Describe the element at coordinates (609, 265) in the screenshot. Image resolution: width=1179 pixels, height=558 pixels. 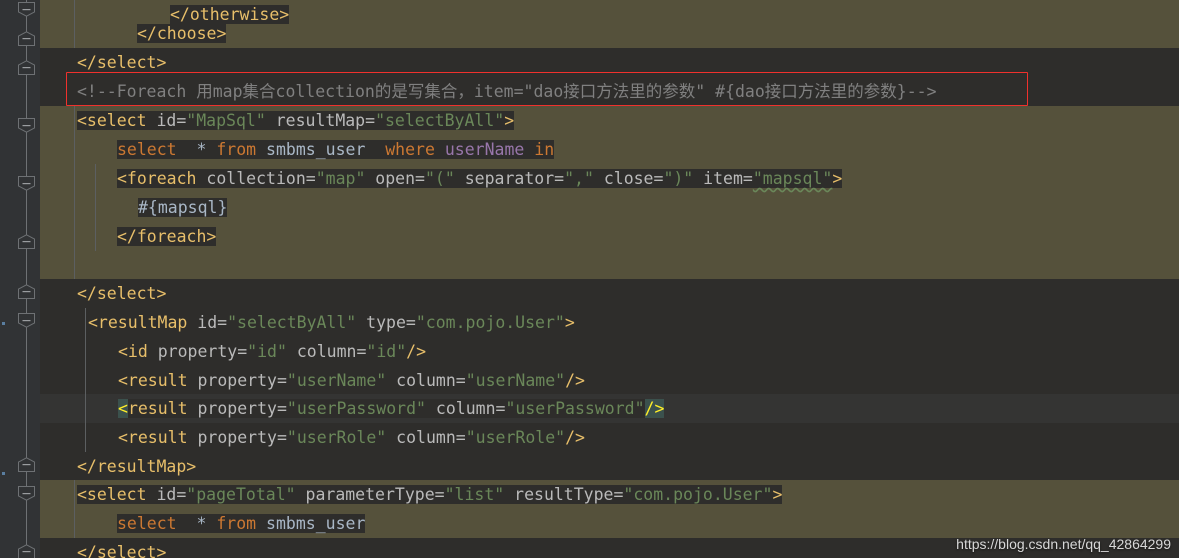
I see `line-band` at that location.